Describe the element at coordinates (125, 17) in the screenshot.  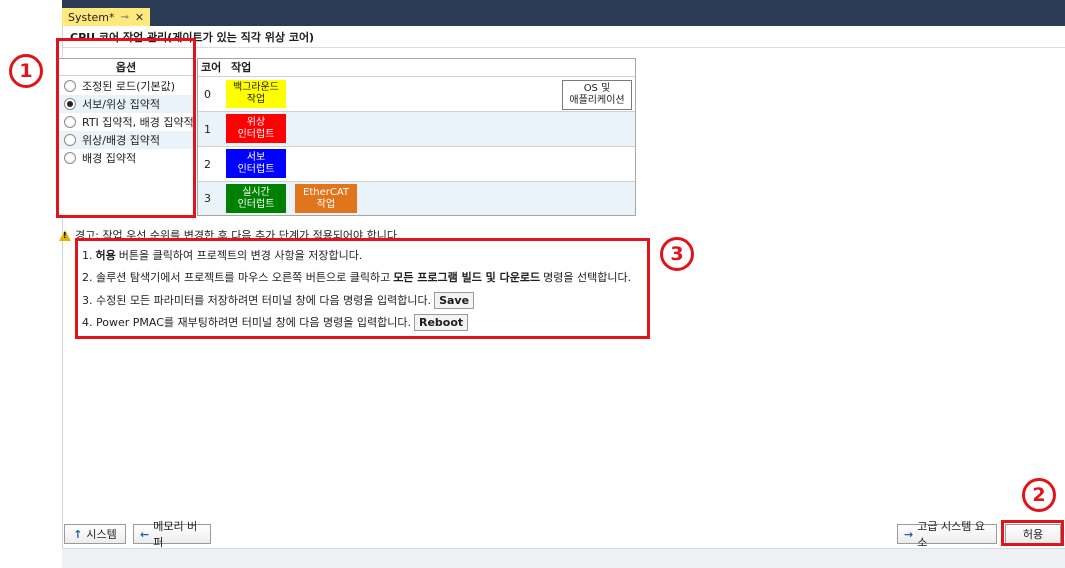
I see `pin-icon: ⊸` at that location.